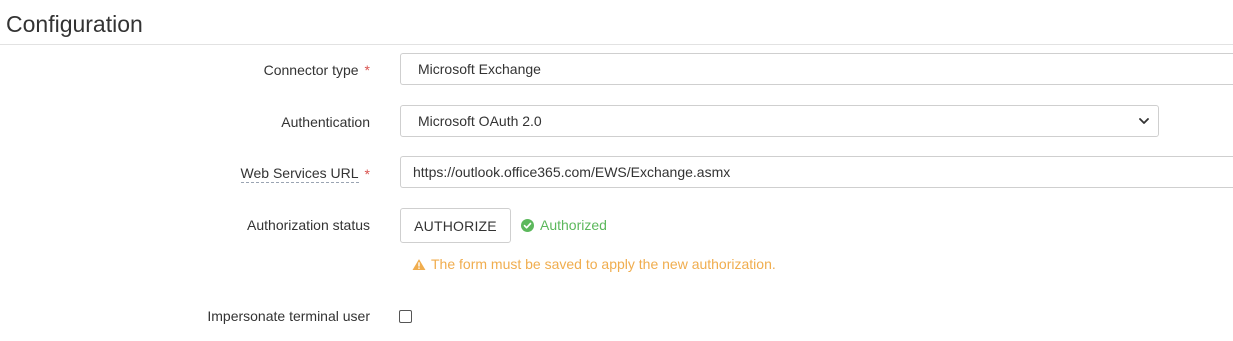 Image resolution: width=1233 pixels, height=341 pixels. What do you see at coordinates (405, 316) in the screenshot?
I see `impersonate-checkbox` at bounding box center [405, 316].